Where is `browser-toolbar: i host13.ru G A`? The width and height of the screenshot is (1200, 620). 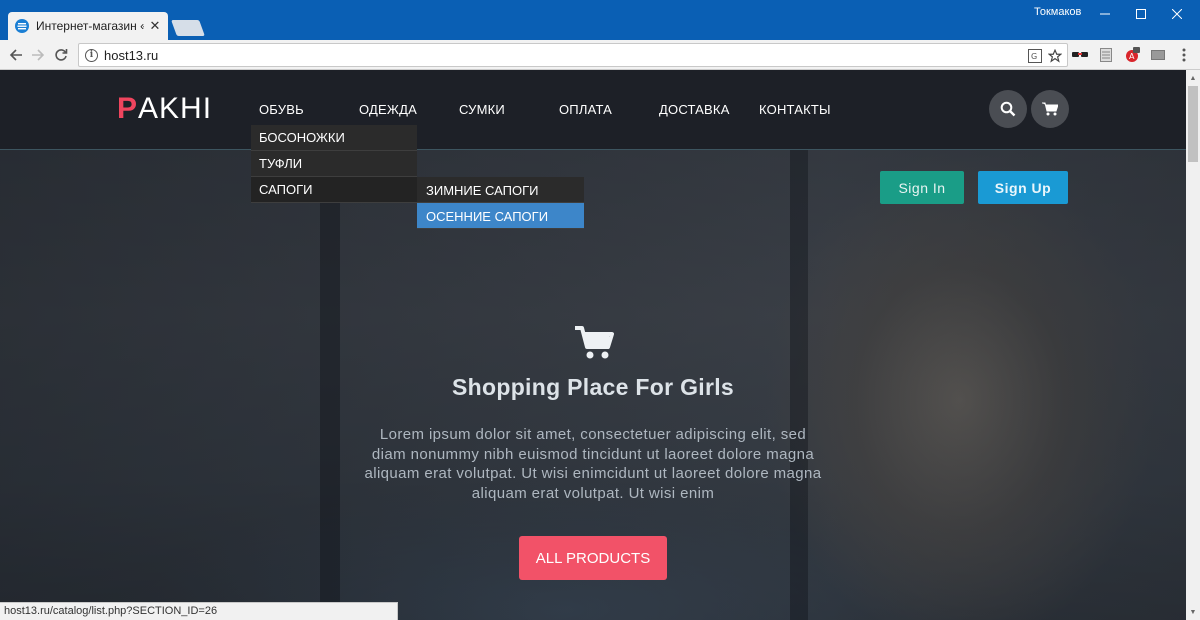 browser-toolbar: i host13.ru G A is located at coordinates (600, 55).